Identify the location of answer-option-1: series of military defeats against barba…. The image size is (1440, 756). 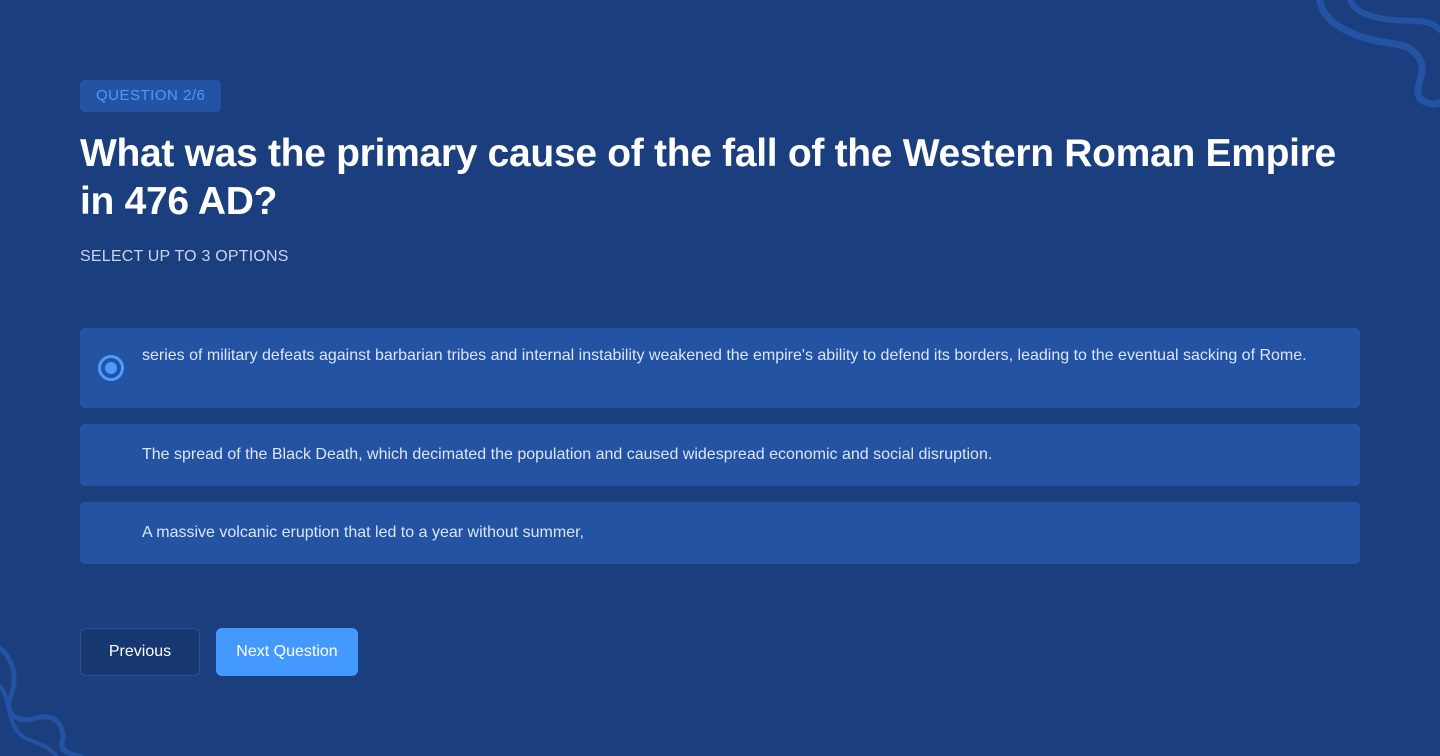
(720, 368).